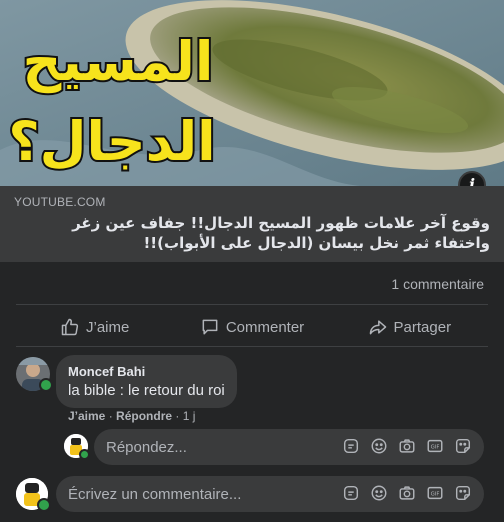 This screenshot has width=504, height=522. What do you see at coordinates (422, 327) in the screenshot?
I see `share-label: Partager` at bounding box center [422, 327].